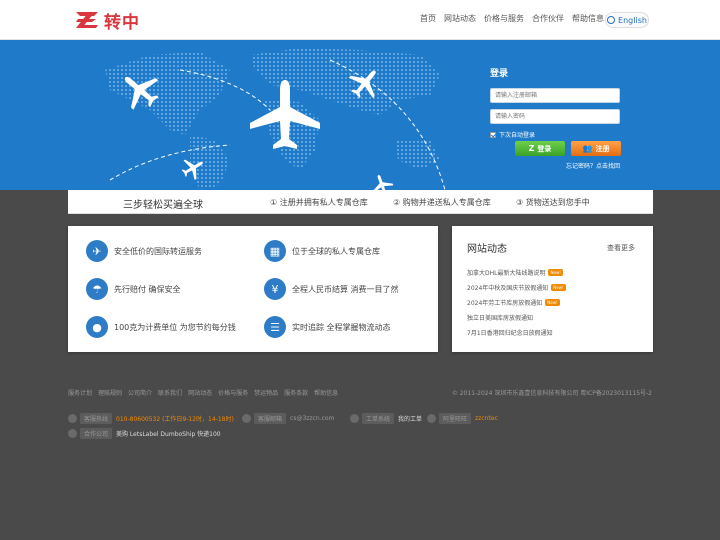 This screenshot has width=720, height=540. Describe the element at coordinates (531, 148) in the screenshot. I see `logo-z-icon: Z` at that location.